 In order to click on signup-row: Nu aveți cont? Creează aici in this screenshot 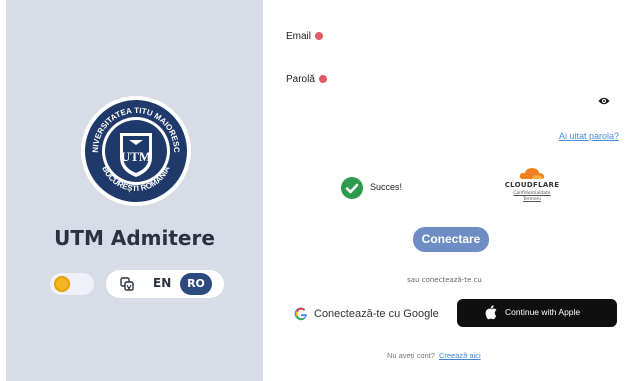, I will do `click(434, 355)`.